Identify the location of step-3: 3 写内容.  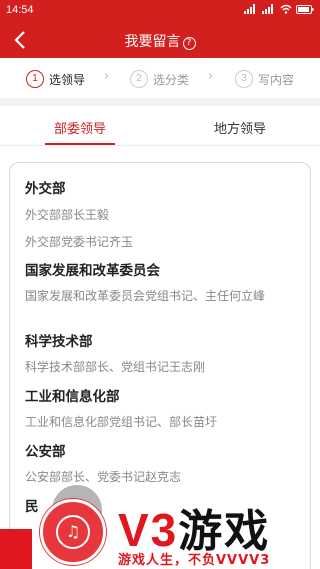
(264, 79).